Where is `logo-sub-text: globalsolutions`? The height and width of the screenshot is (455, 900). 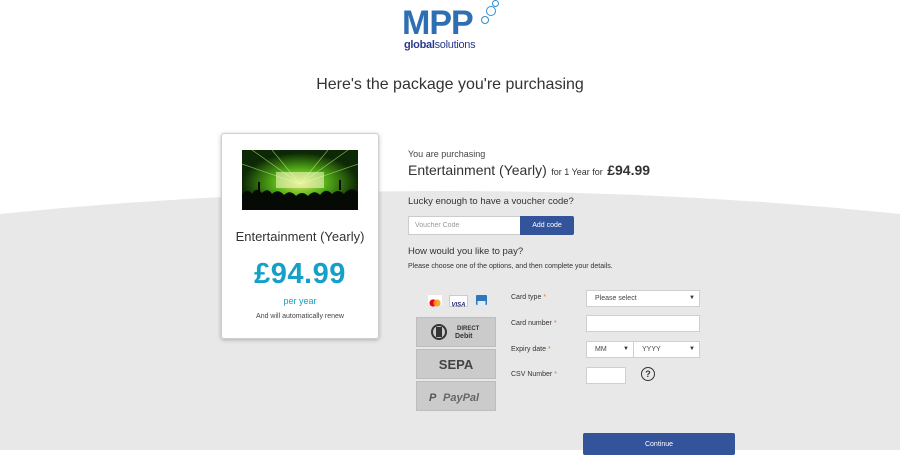
logo-sub-text: globalsolutions is located at coordinates (440, 45).